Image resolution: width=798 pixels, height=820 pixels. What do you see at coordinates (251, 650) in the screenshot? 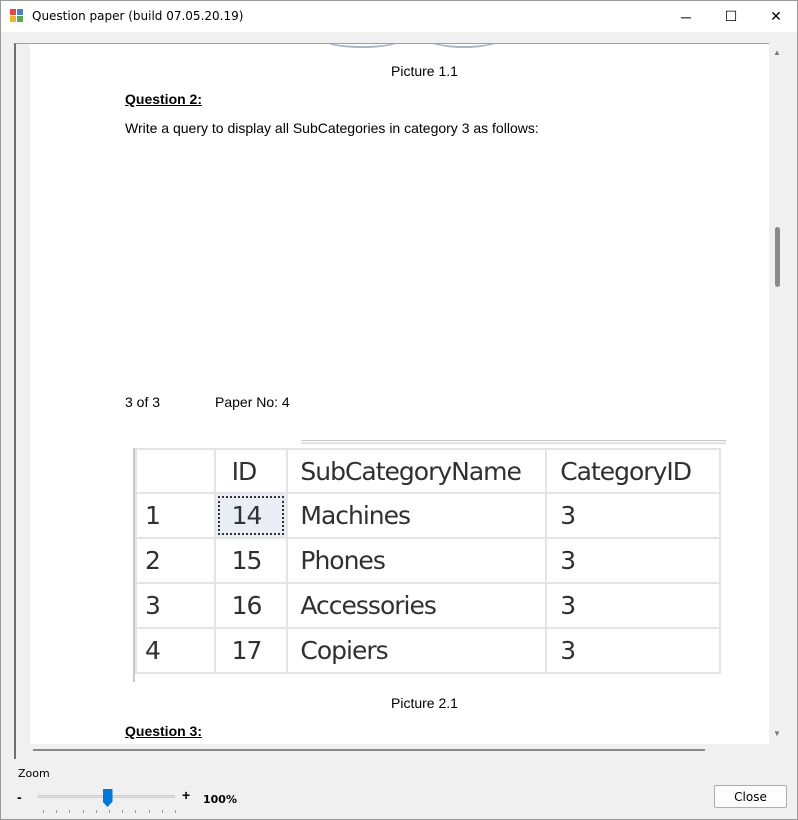
I see `grid-cell-id: 17` at bounding box center [251, 650].